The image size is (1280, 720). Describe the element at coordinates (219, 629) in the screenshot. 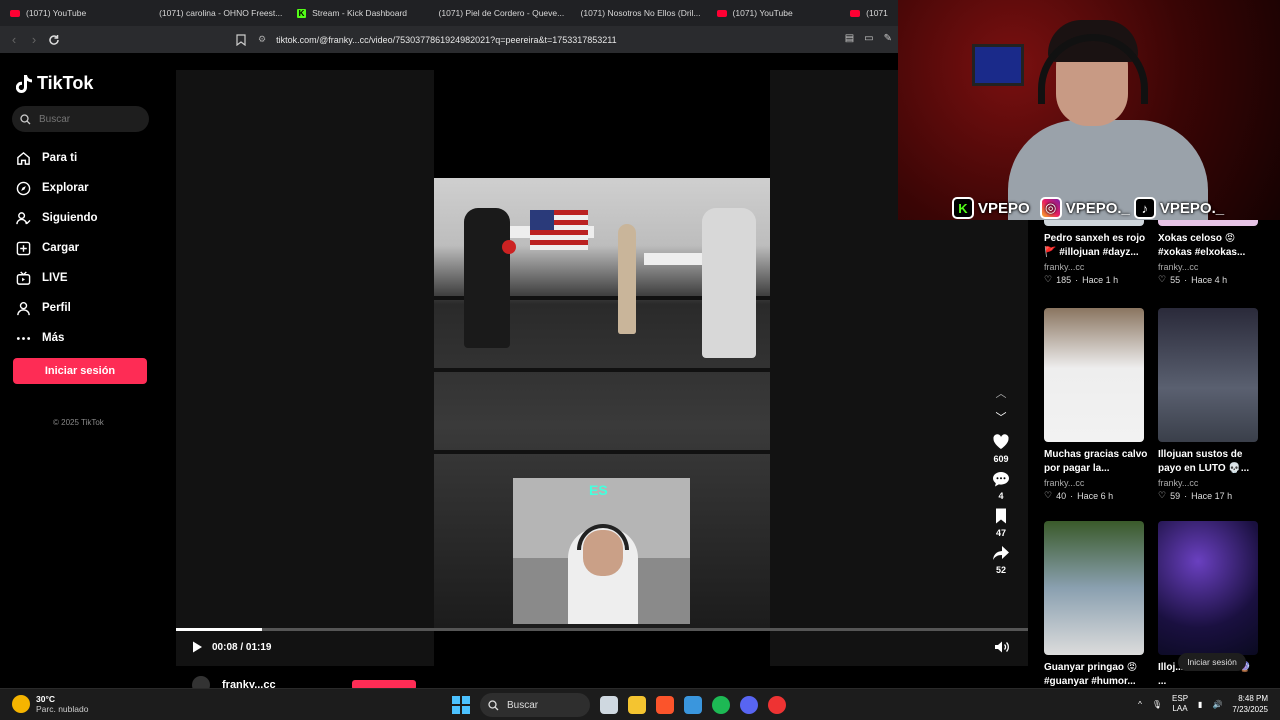

I see `progress-fill` at that location.